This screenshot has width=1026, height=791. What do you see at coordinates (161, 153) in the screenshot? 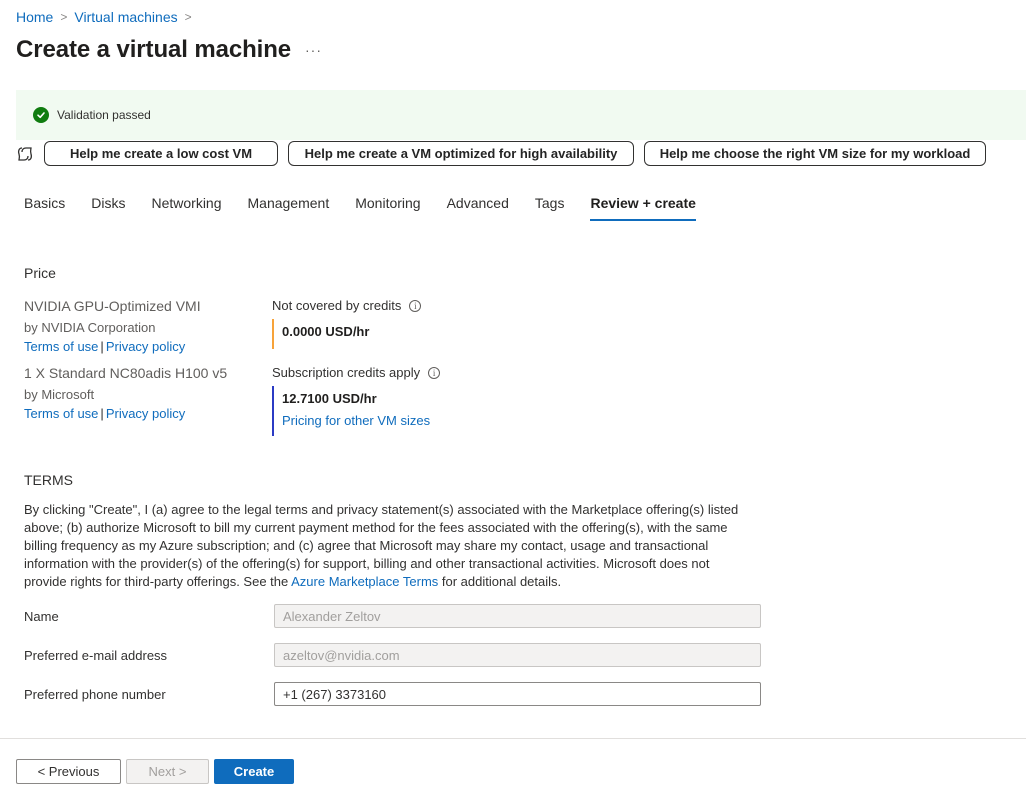
I see `suggestion-low-cost-vm-button: Help me create a low cost VM` at bounding box center [161, 153].